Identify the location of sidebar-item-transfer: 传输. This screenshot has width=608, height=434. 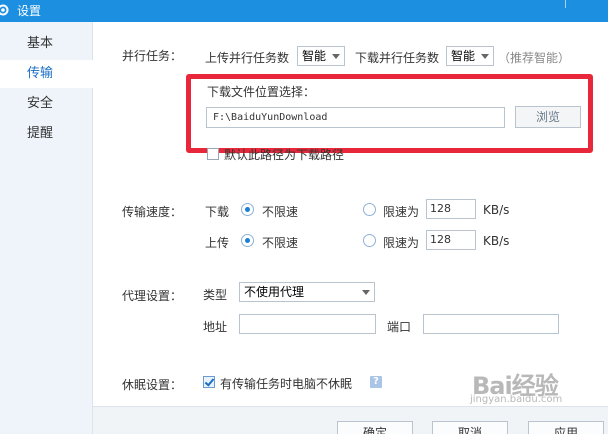
(46, 74).